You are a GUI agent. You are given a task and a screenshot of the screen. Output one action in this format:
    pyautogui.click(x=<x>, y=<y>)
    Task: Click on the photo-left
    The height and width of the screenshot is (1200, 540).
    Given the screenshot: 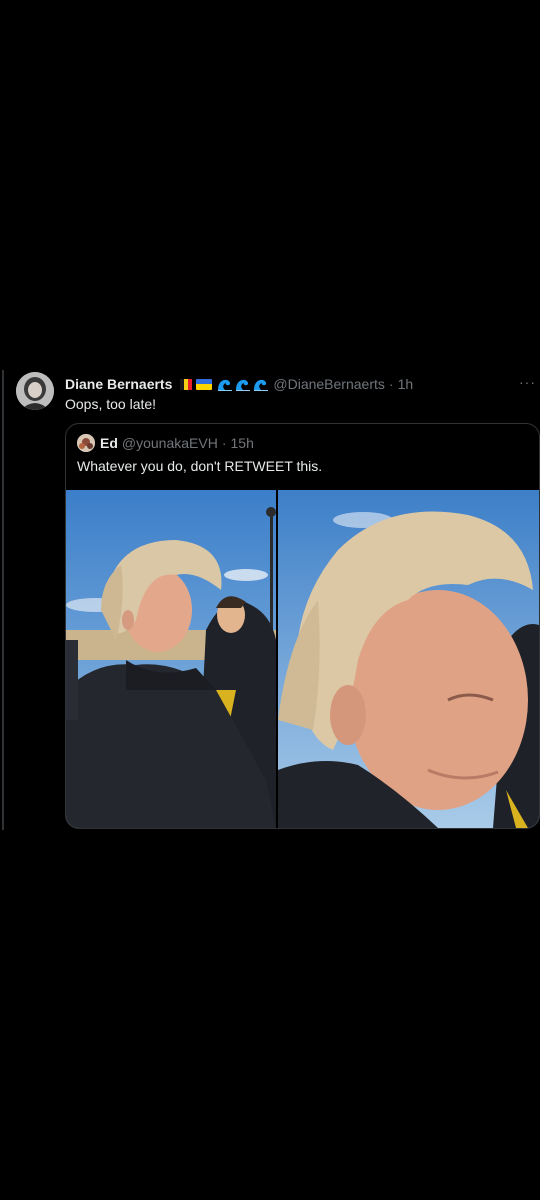 What is the action you would take?
    pyautogui.click(x=171, y=659)
    